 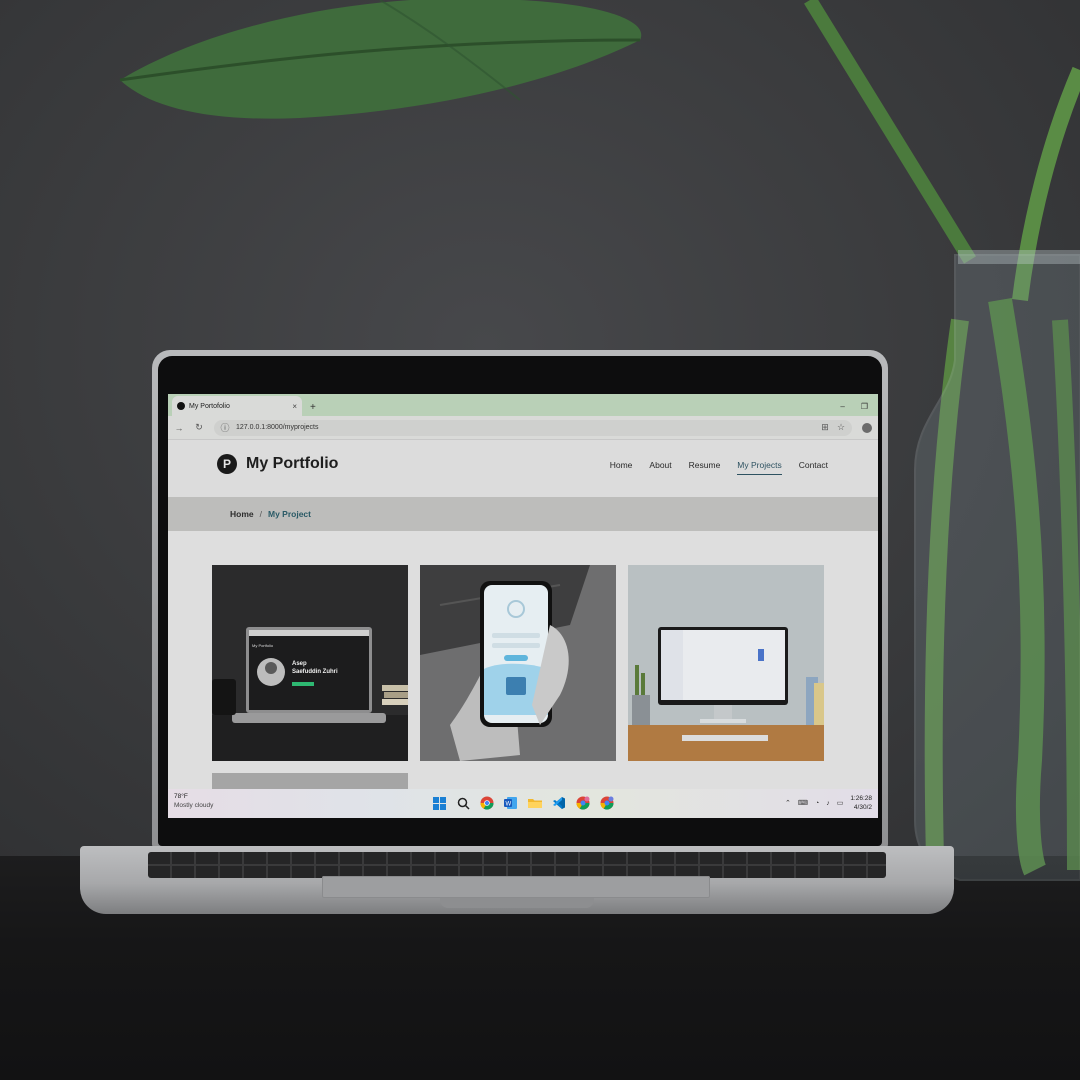 I want to click on reload-icon: ↻, so click(x=199, y=427).